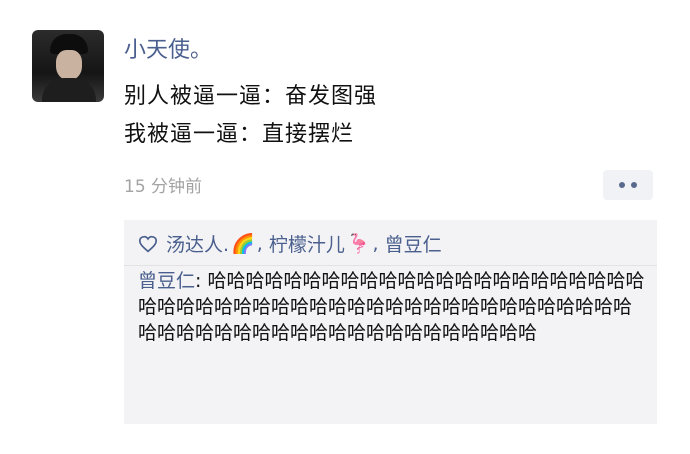 Image resolution: width=690 pixels, height=454 pixels. What do you see at coordinates (251, 96) in the screenshot?
I see `post-text-line: 别人被逼一逼：奋发图强` at bounding box center [251, 96].